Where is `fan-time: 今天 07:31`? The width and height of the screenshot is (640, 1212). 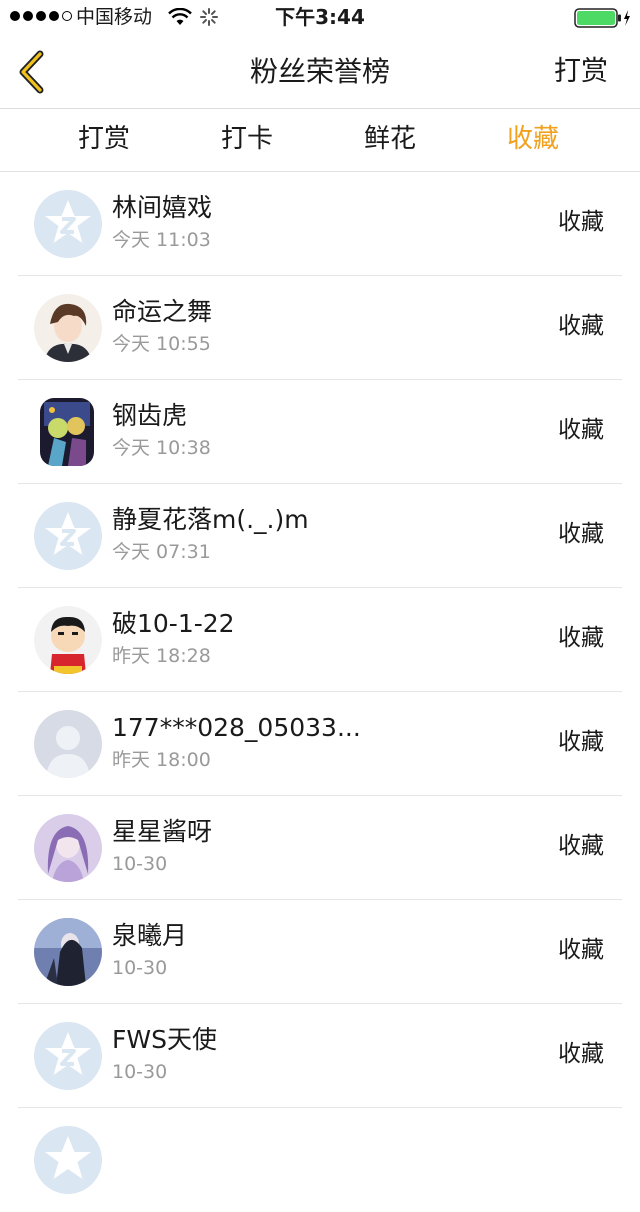 fan-time: 今天 07:31 is located at coordinates (161, 552).